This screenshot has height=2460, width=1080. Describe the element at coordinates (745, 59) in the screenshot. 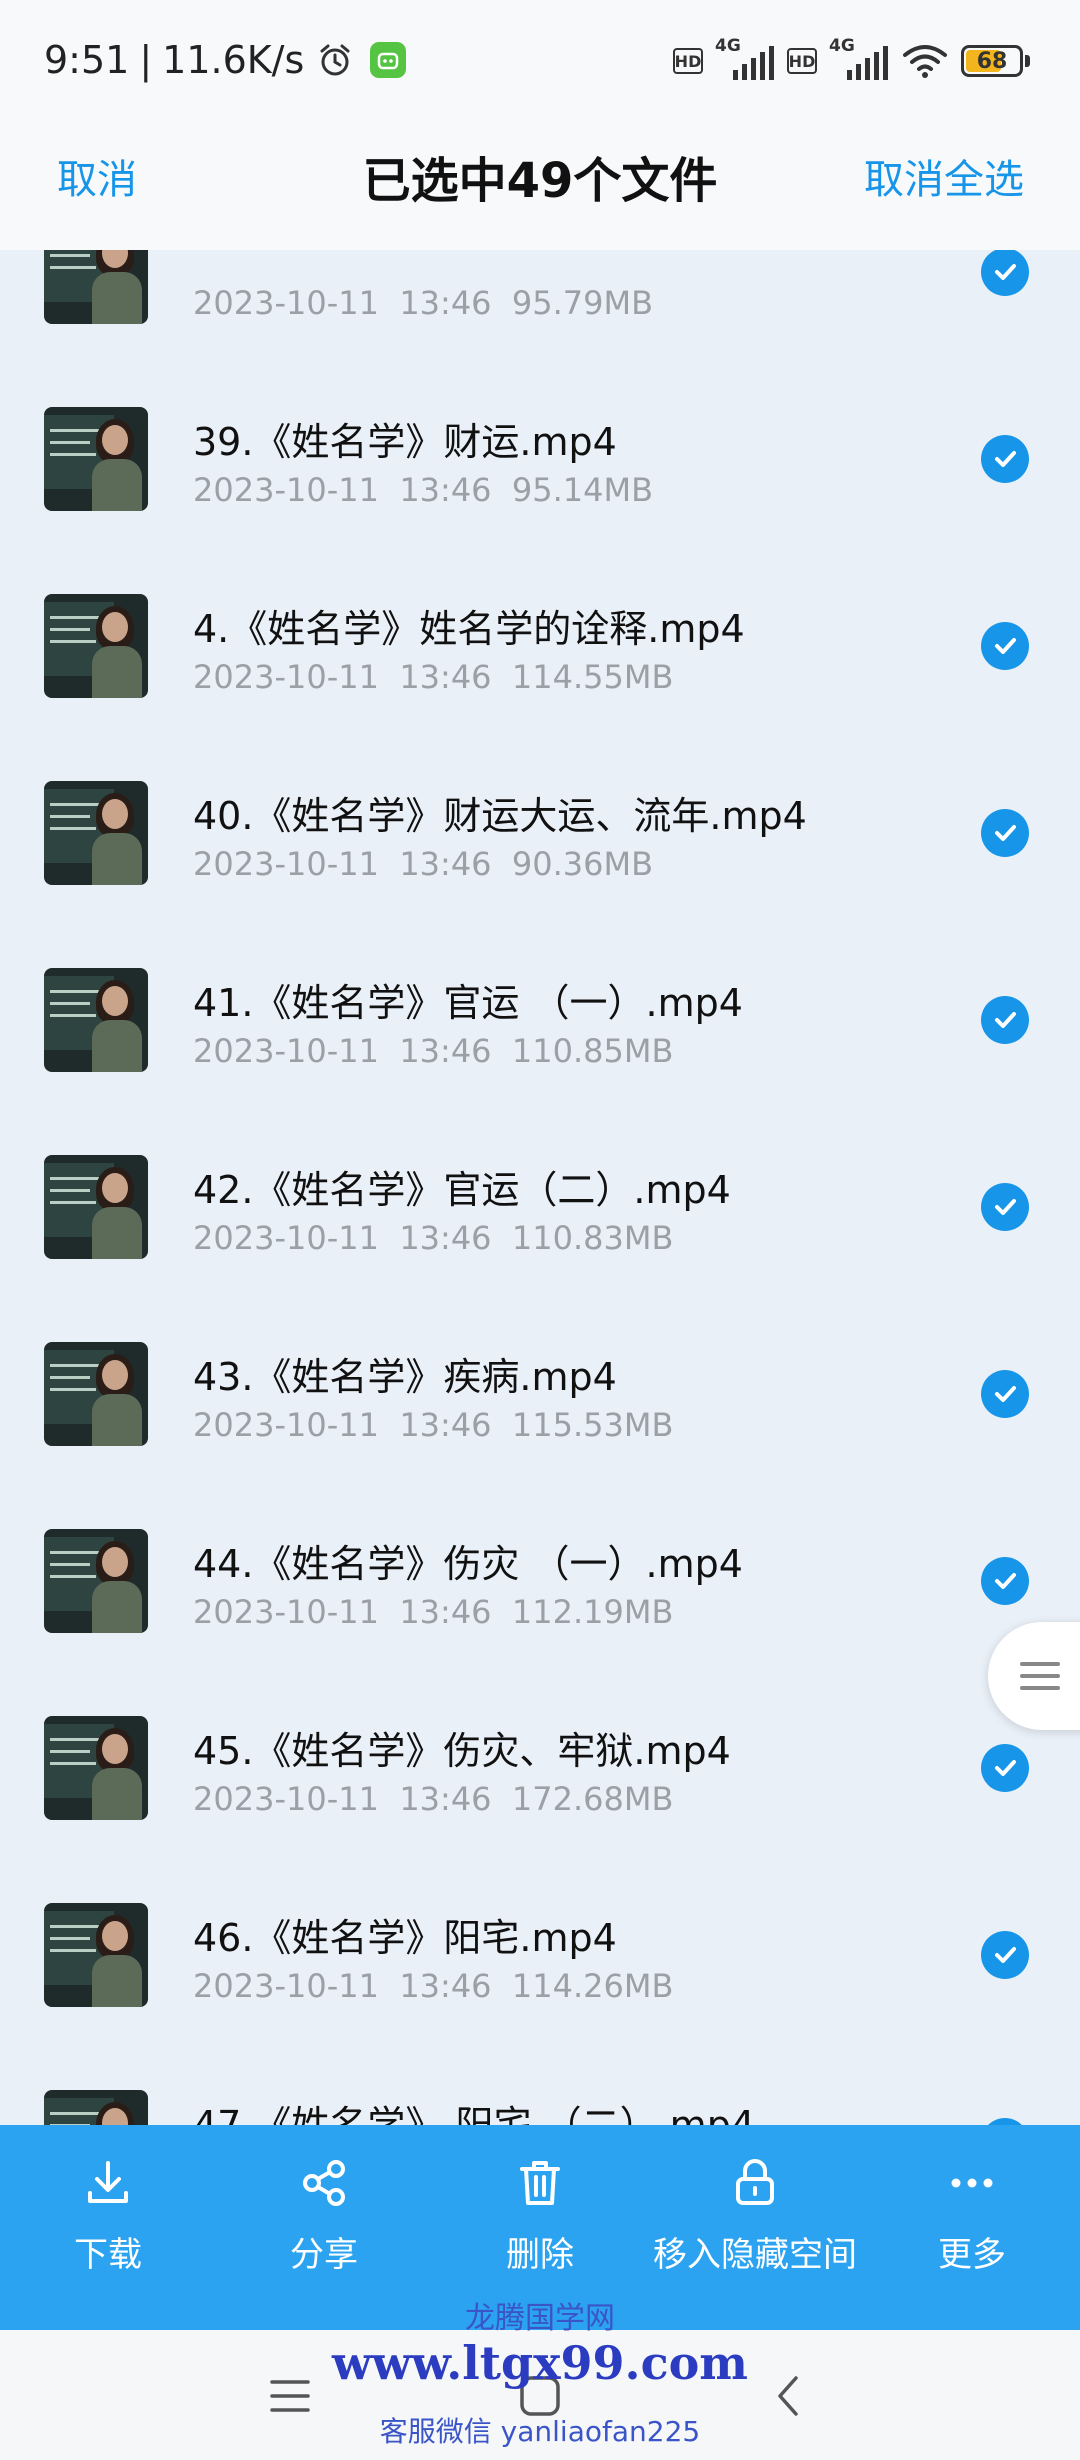

I see `signal-icon-sim1: 4G` at that location.